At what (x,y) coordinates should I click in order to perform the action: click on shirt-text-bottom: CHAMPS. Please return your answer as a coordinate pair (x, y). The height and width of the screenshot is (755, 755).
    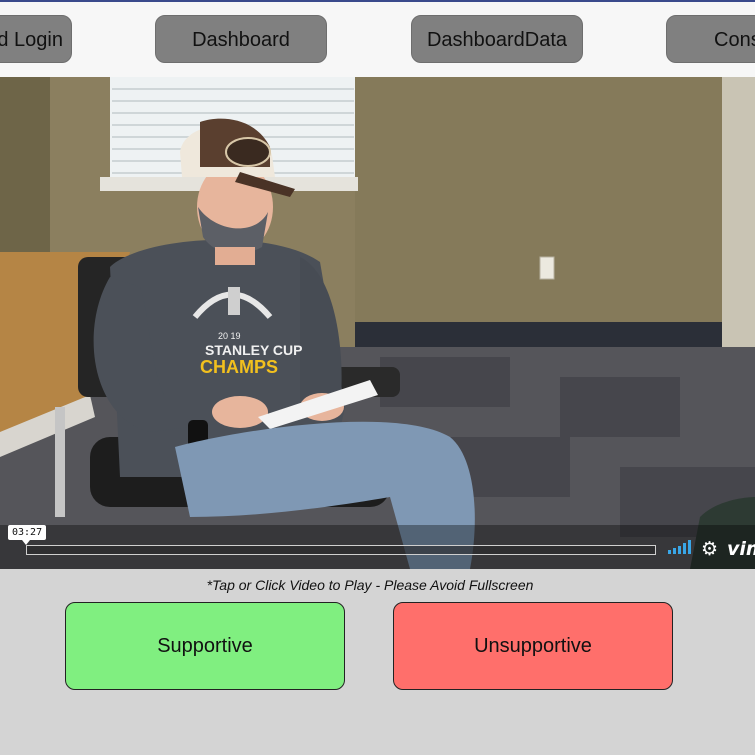
    Looking at the image, I should click on (239, 367).